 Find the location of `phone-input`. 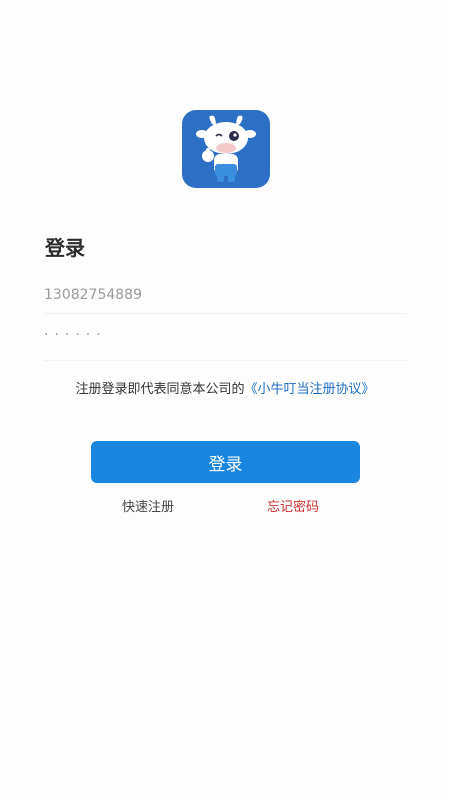

phone-input is located at coordinates (225, 295).